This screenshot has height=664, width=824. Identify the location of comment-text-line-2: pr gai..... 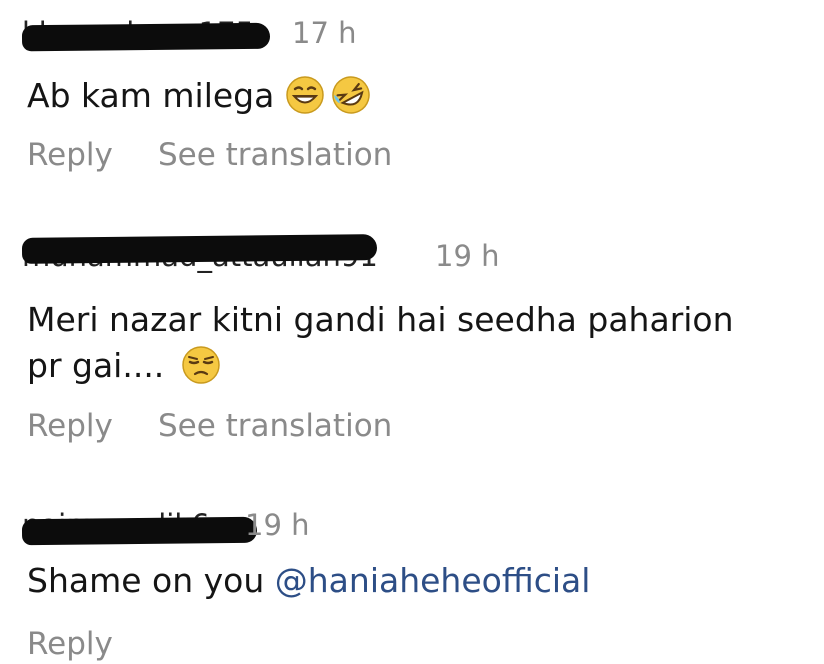
(380, 366).